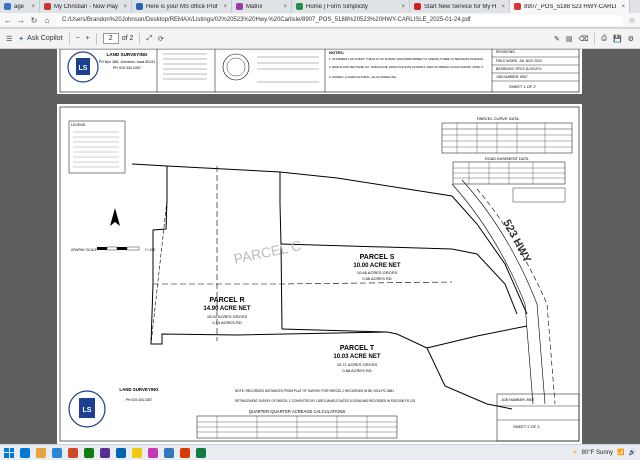 This screenshot has height=460, width=640. Describe the element at coordinates (376, 266) in the screenshot. I see `parcel-s-net: 10.00 ACRE NET` at that location.